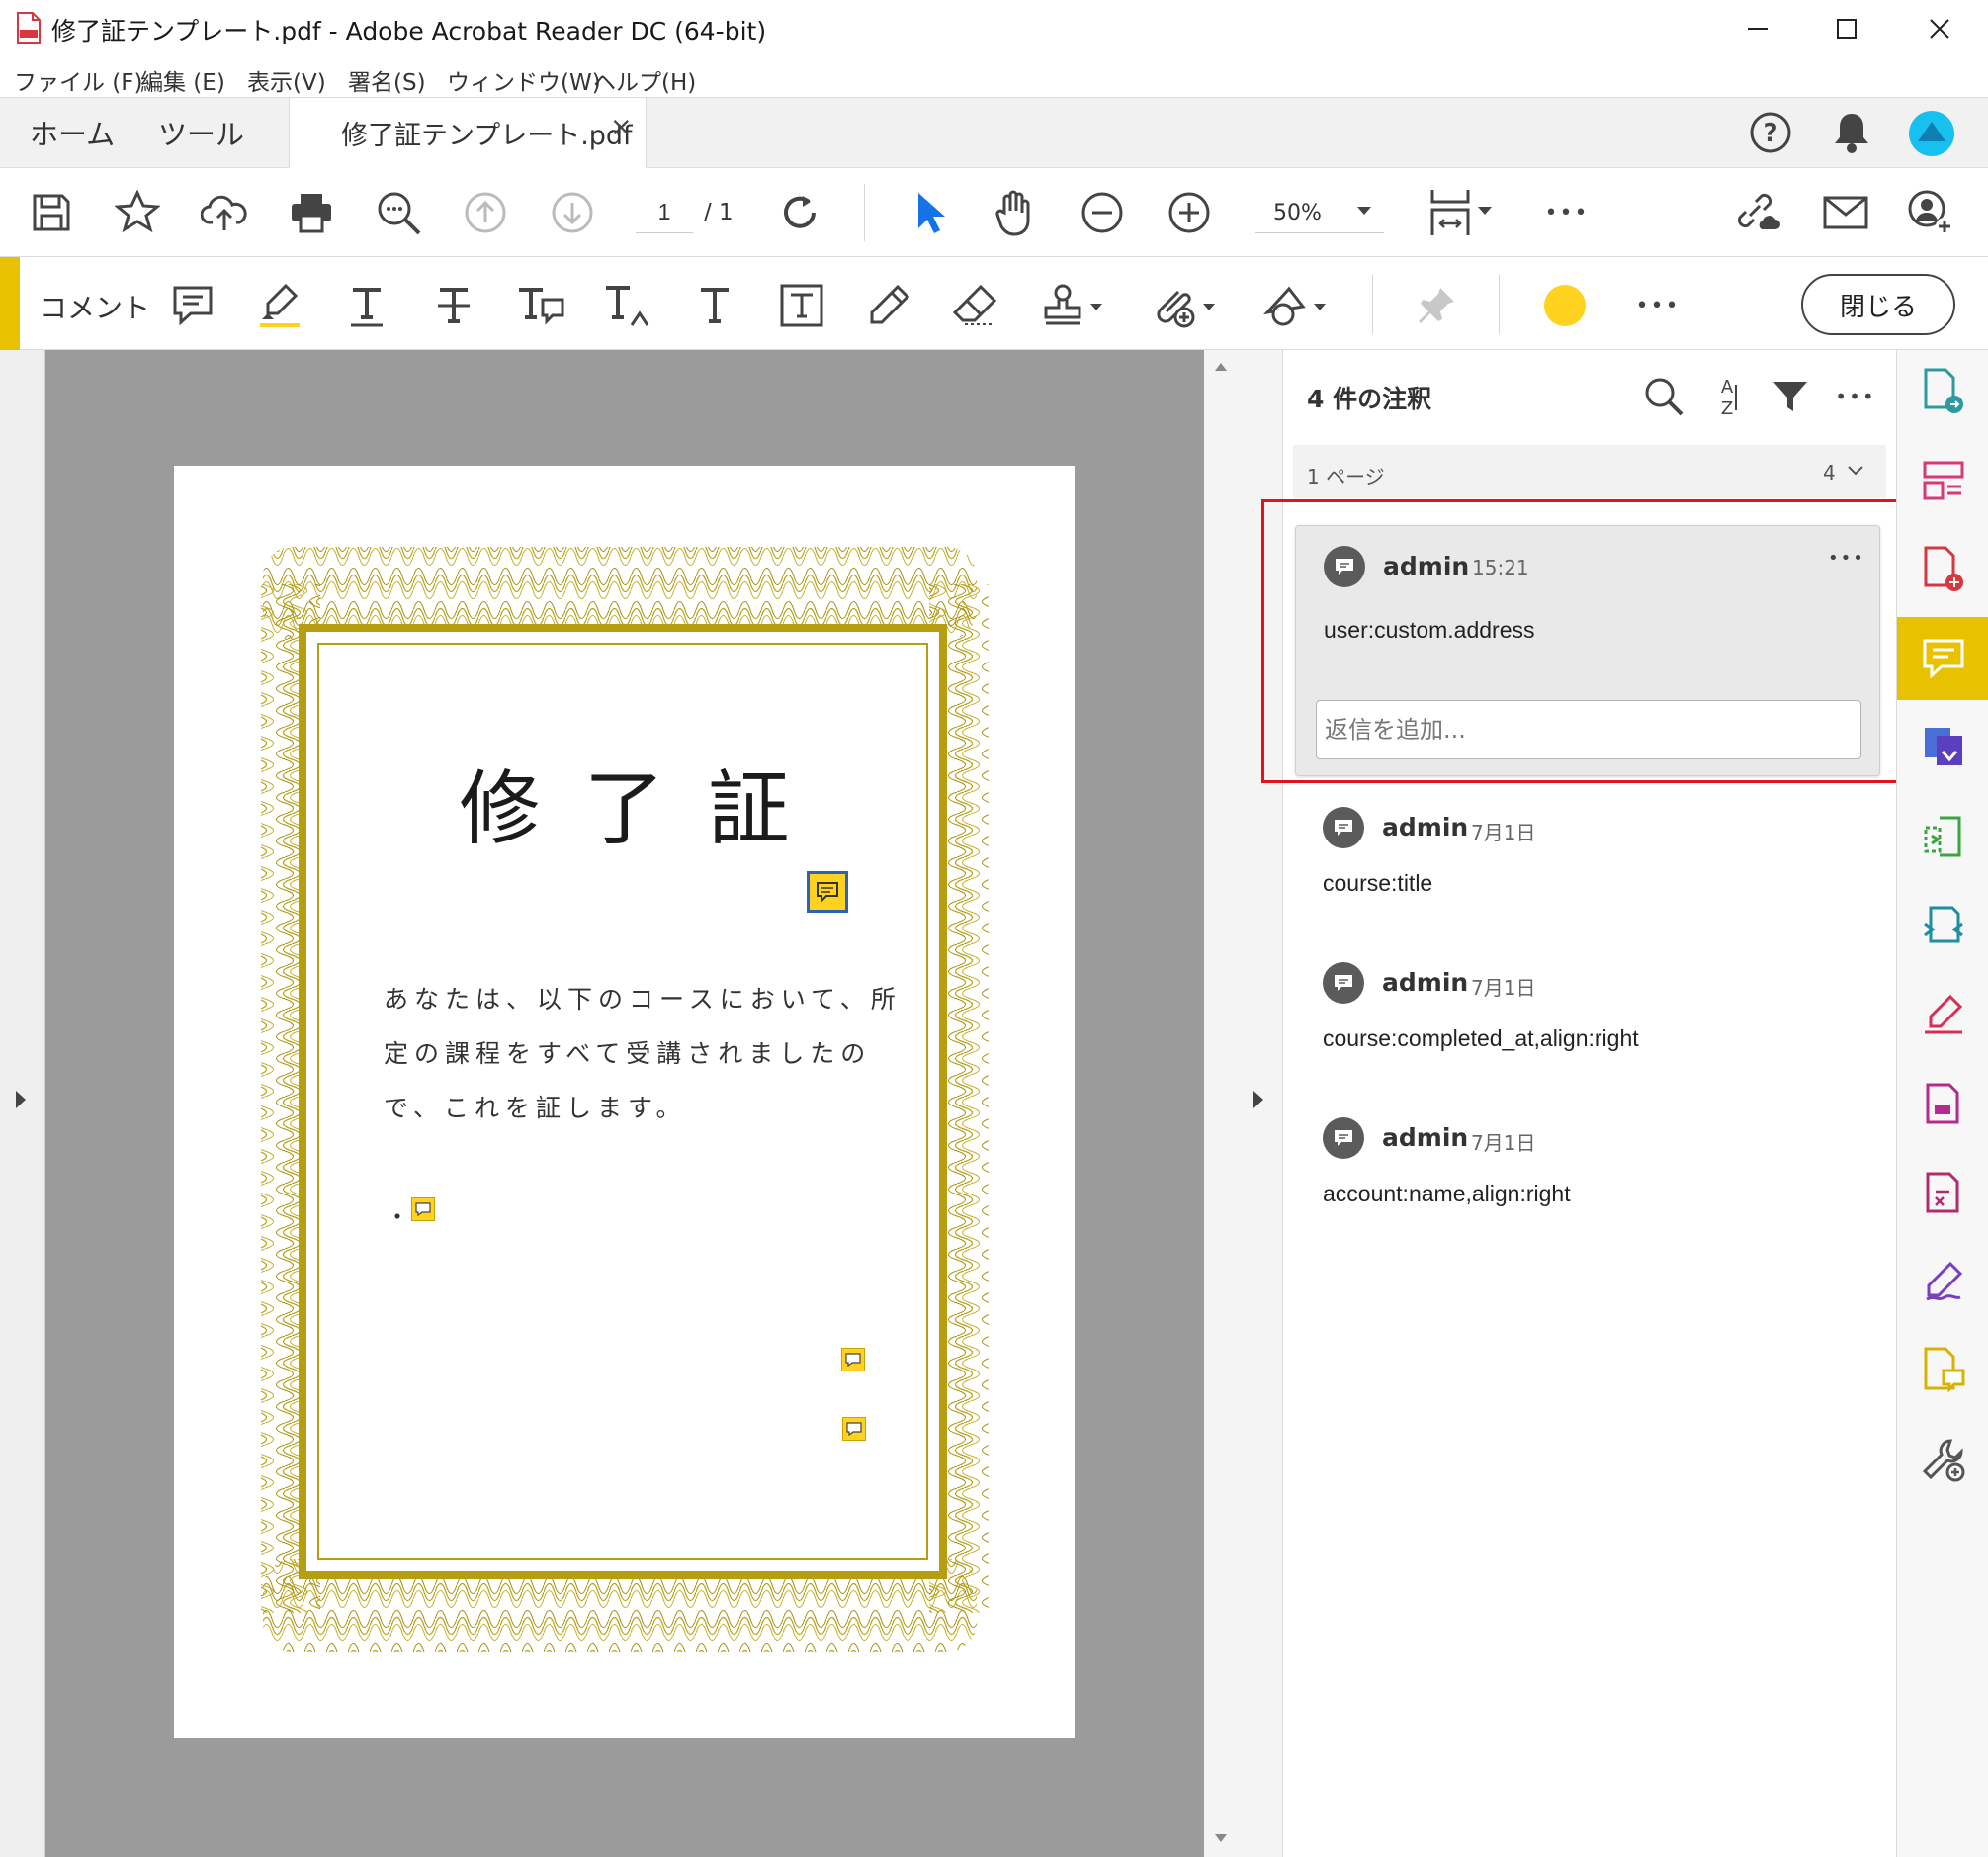 This screenshot has width=1988, height=1857. What do you see at coordinates (627, 305) in the screenshot?
I see `insert-text-icon` at bounding box center [627, 305].